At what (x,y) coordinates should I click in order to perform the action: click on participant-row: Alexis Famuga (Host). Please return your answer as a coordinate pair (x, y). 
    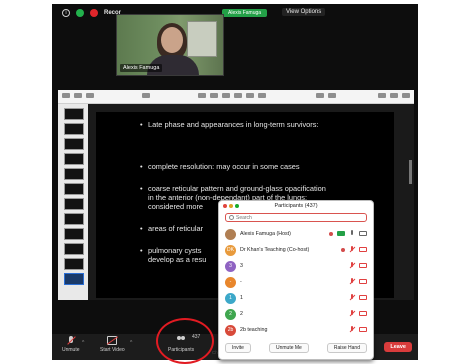
    Looking at the image, I should click on (296, 234).